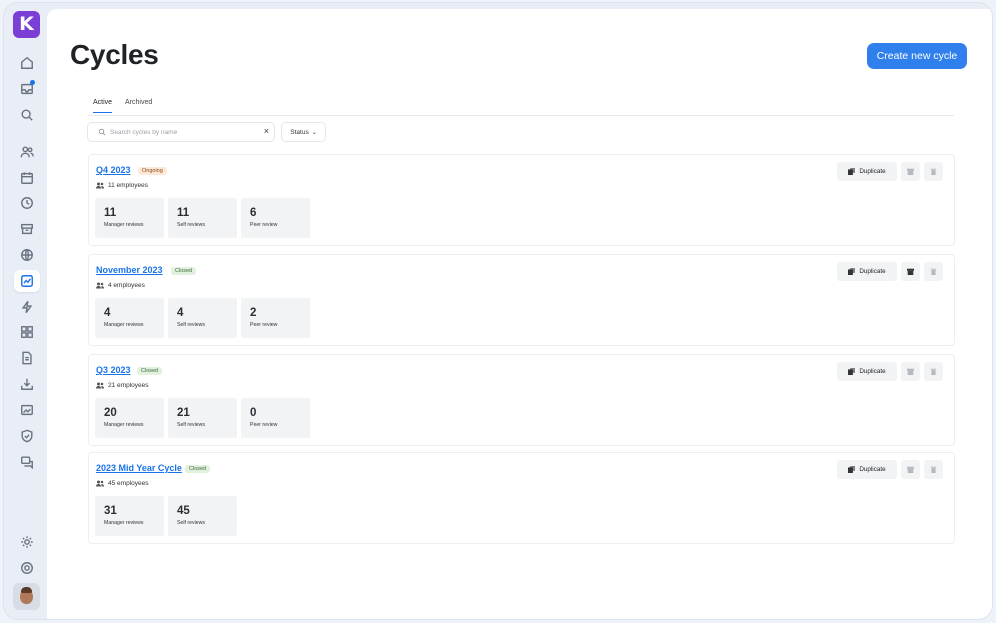 The height and width of the screenshot is (623, 996). Describe the element at coordinates (113, 170) in the screenshot. I see `cycle-title-link: Q4 2023` at that location.